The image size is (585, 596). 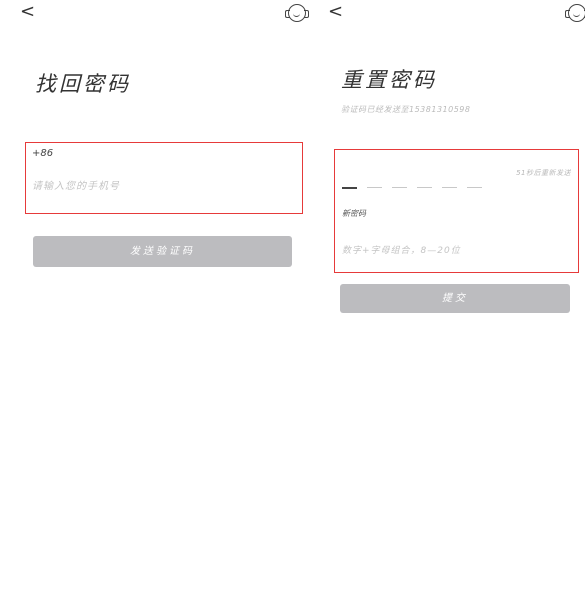 What do you see at coordinates (389, 80) in the screenshot?
I see `page-title: 重置密码` at bounding box center [389, 80].